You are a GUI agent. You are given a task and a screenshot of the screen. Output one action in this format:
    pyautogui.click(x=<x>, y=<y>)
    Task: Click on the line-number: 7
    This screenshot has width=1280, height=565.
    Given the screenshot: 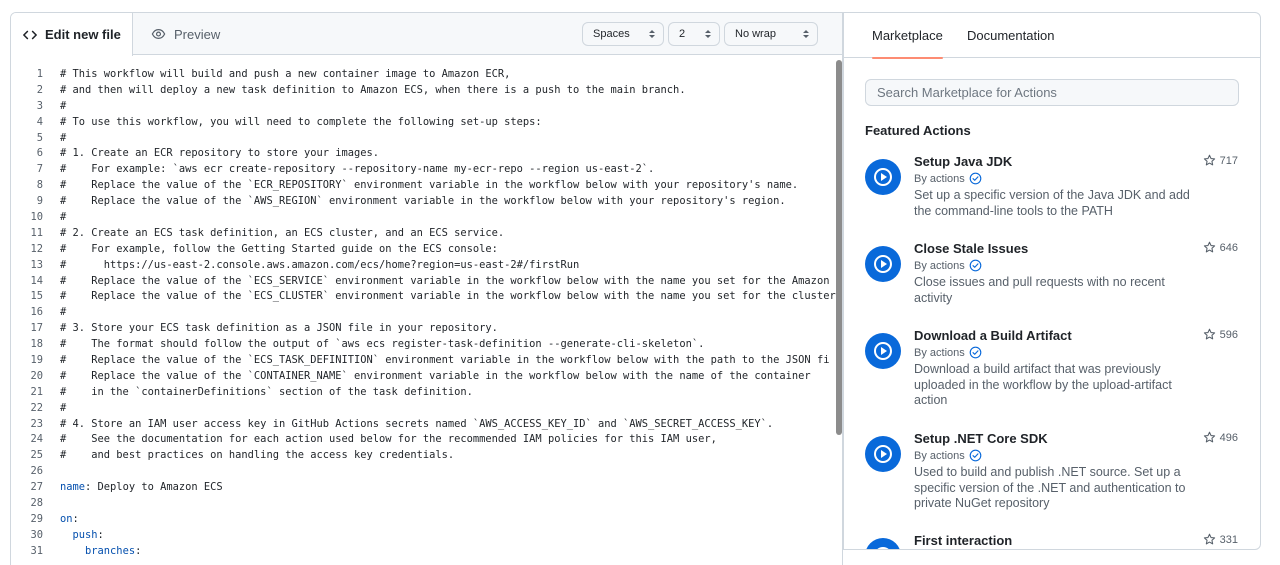 What is the action you would take?
    pyautogui.click(x=39, y=169)
    